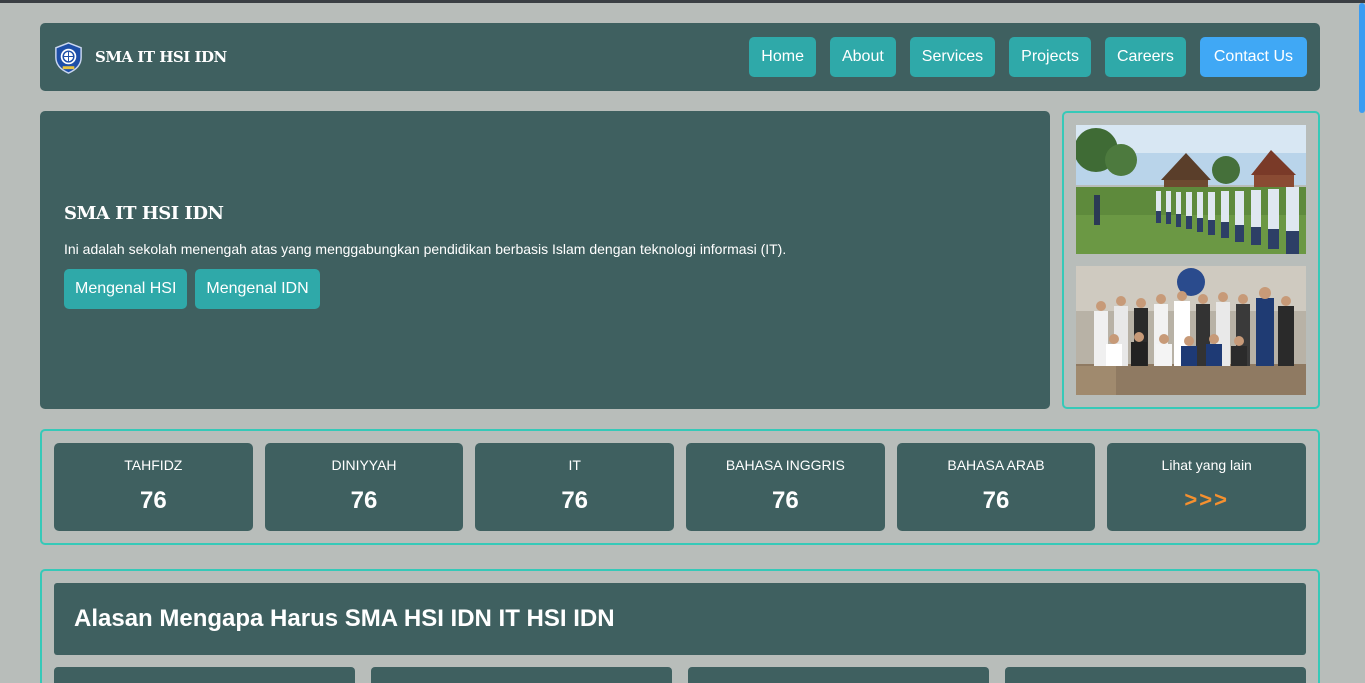 The image size is (1365, 683). Describe the element at coordinates (153, 465) in the screenshot. I see `stat-label: TAHFIDZ` at that location.